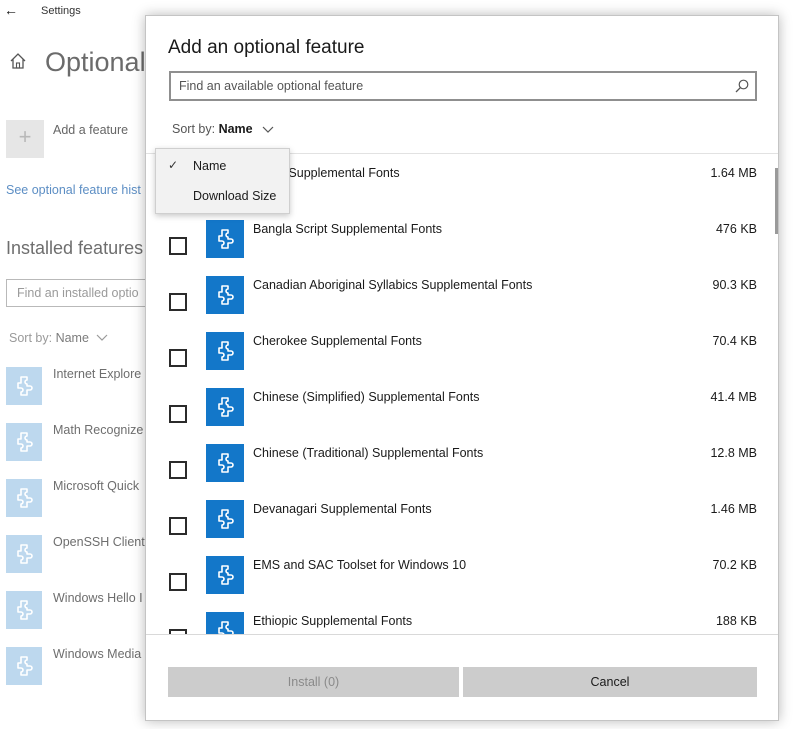 This screenshot has height=729, width=800. Describe the element at coordinates (81, 293) in the screenshot. I see `installed-search-input: Find an installed optio` at that location.